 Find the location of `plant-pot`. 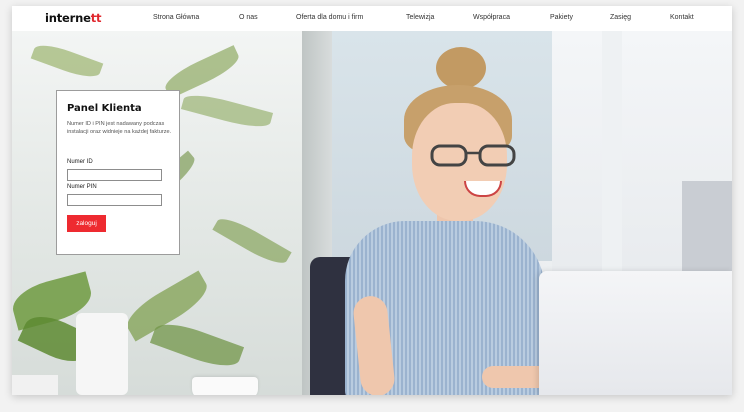

plant-pot is located at coordinates (35, 385).